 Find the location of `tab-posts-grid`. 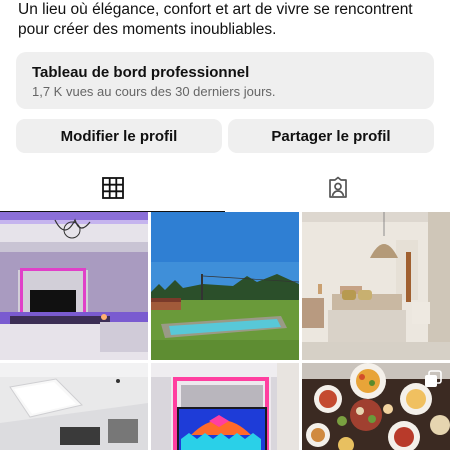

tab-posts-grid is located at coordinates (112, 188).